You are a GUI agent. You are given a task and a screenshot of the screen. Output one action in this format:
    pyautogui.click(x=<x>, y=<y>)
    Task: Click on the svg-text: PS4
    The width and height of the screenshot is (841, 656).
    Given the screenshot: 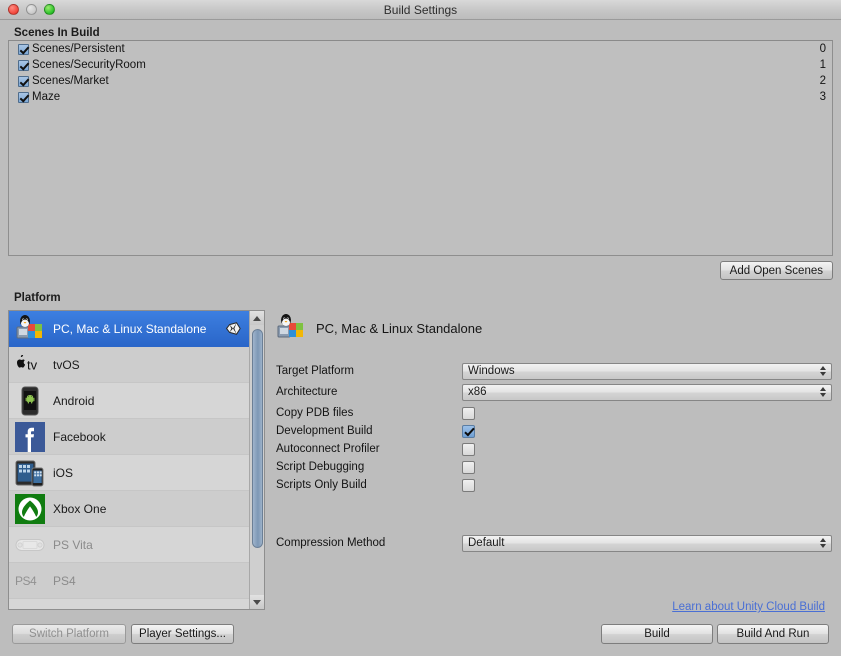 What is the action you would take?
    pyautogui.click(x=26, y=581)
    